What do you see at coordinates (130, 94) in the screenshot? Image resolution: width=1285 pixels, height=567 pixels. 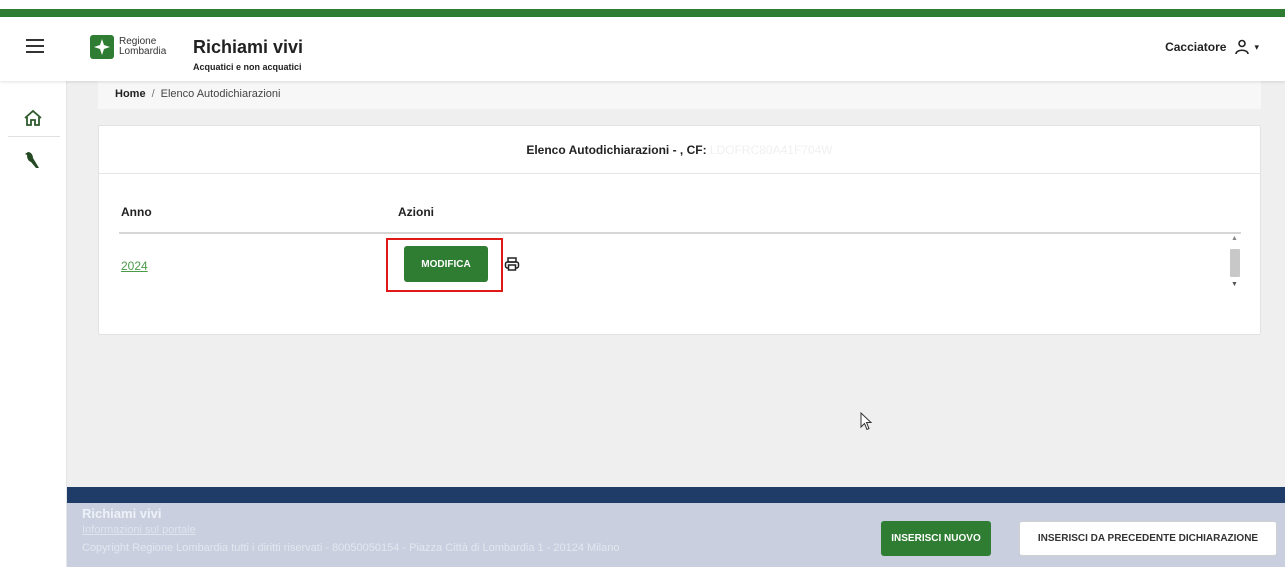 I see `breadcrumb-home: Home` at bounding box center [130, 94].